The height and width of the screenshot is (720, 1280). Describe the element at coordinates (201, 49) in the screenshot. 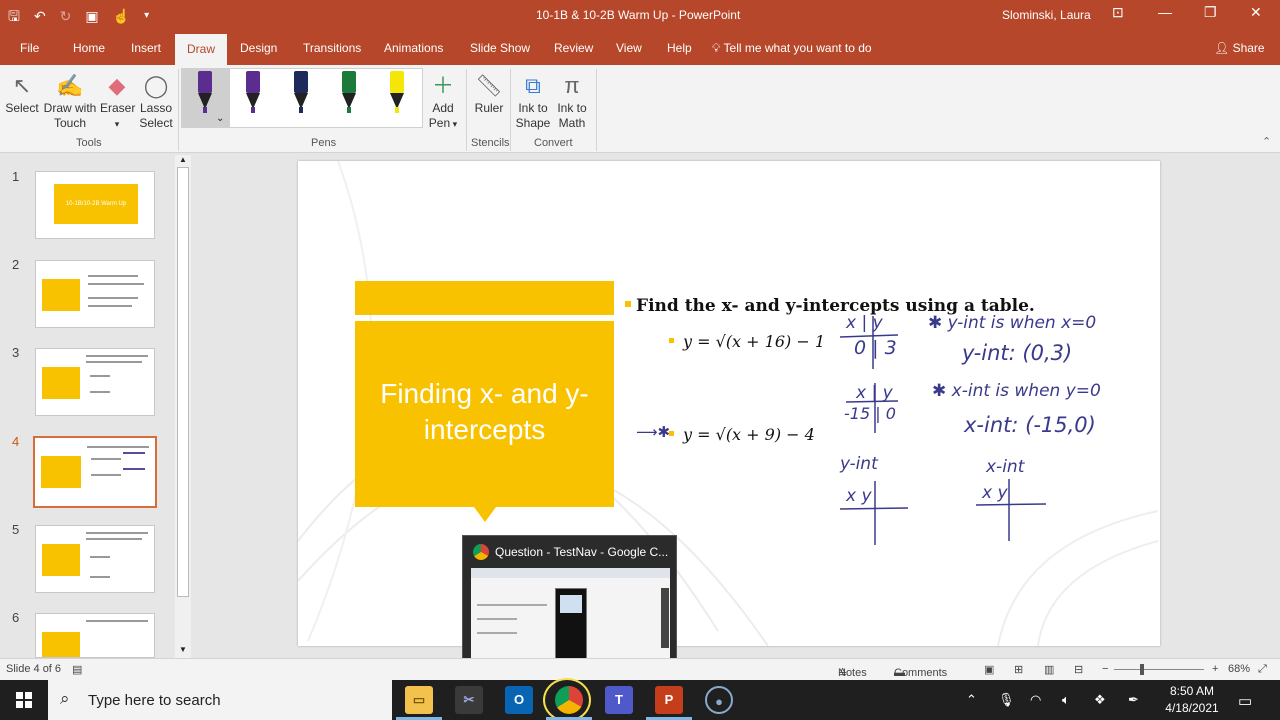

I see `tab-draw: Draw` at that location.